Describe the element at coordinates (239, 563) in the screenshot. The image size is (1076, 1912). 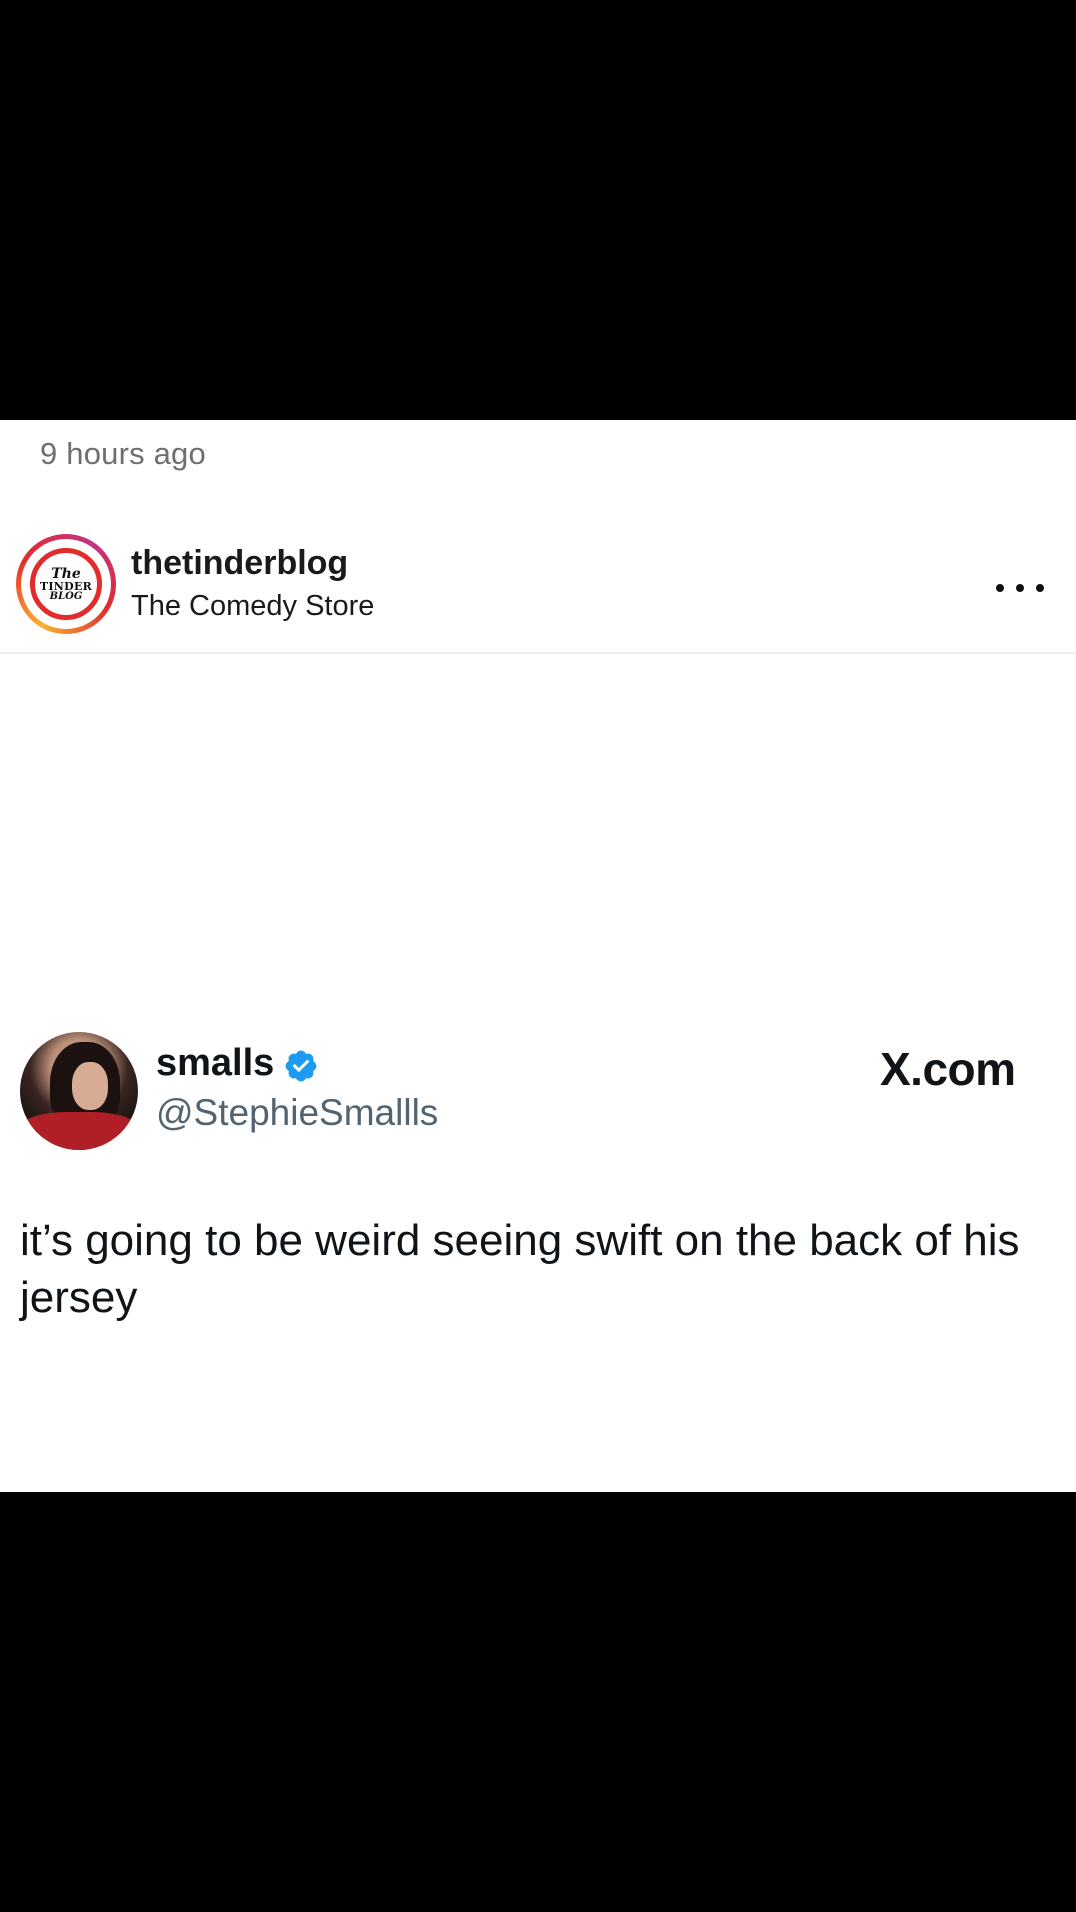
I see `account-name: thetinderblog` at that location.